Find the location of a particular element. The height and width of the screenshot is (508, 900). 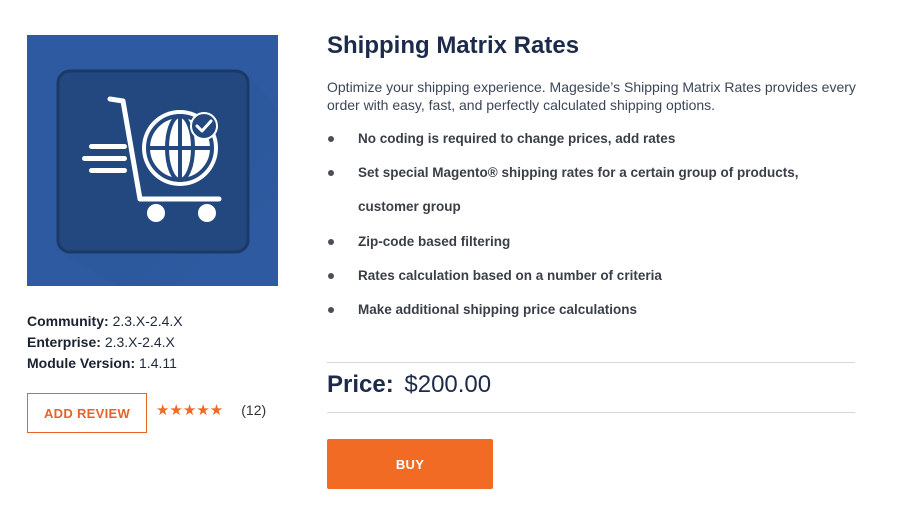

feature-text: Zip-code based filtering is located at coordinates (434, 241).